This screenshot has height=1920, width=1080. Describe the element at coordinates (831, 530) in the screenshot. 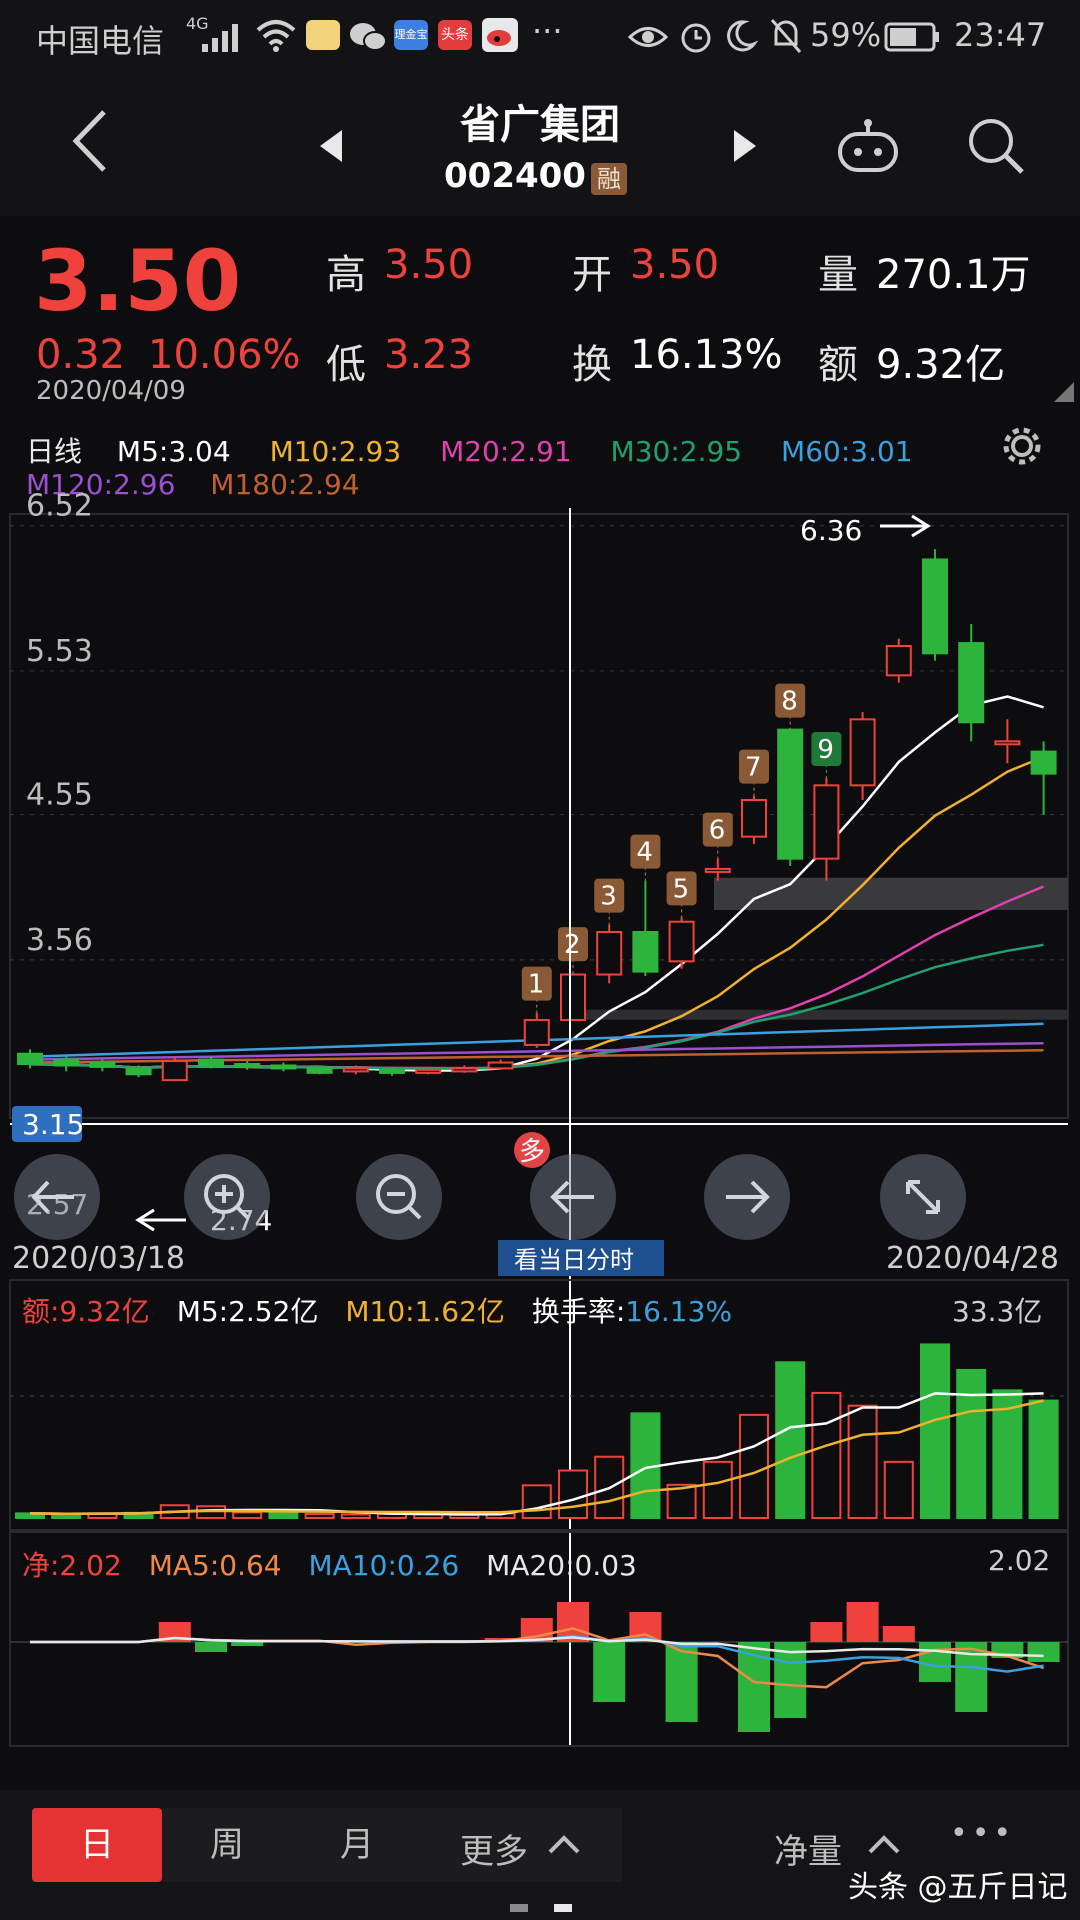

I see `max-price-annotation: 6.36` at that location.